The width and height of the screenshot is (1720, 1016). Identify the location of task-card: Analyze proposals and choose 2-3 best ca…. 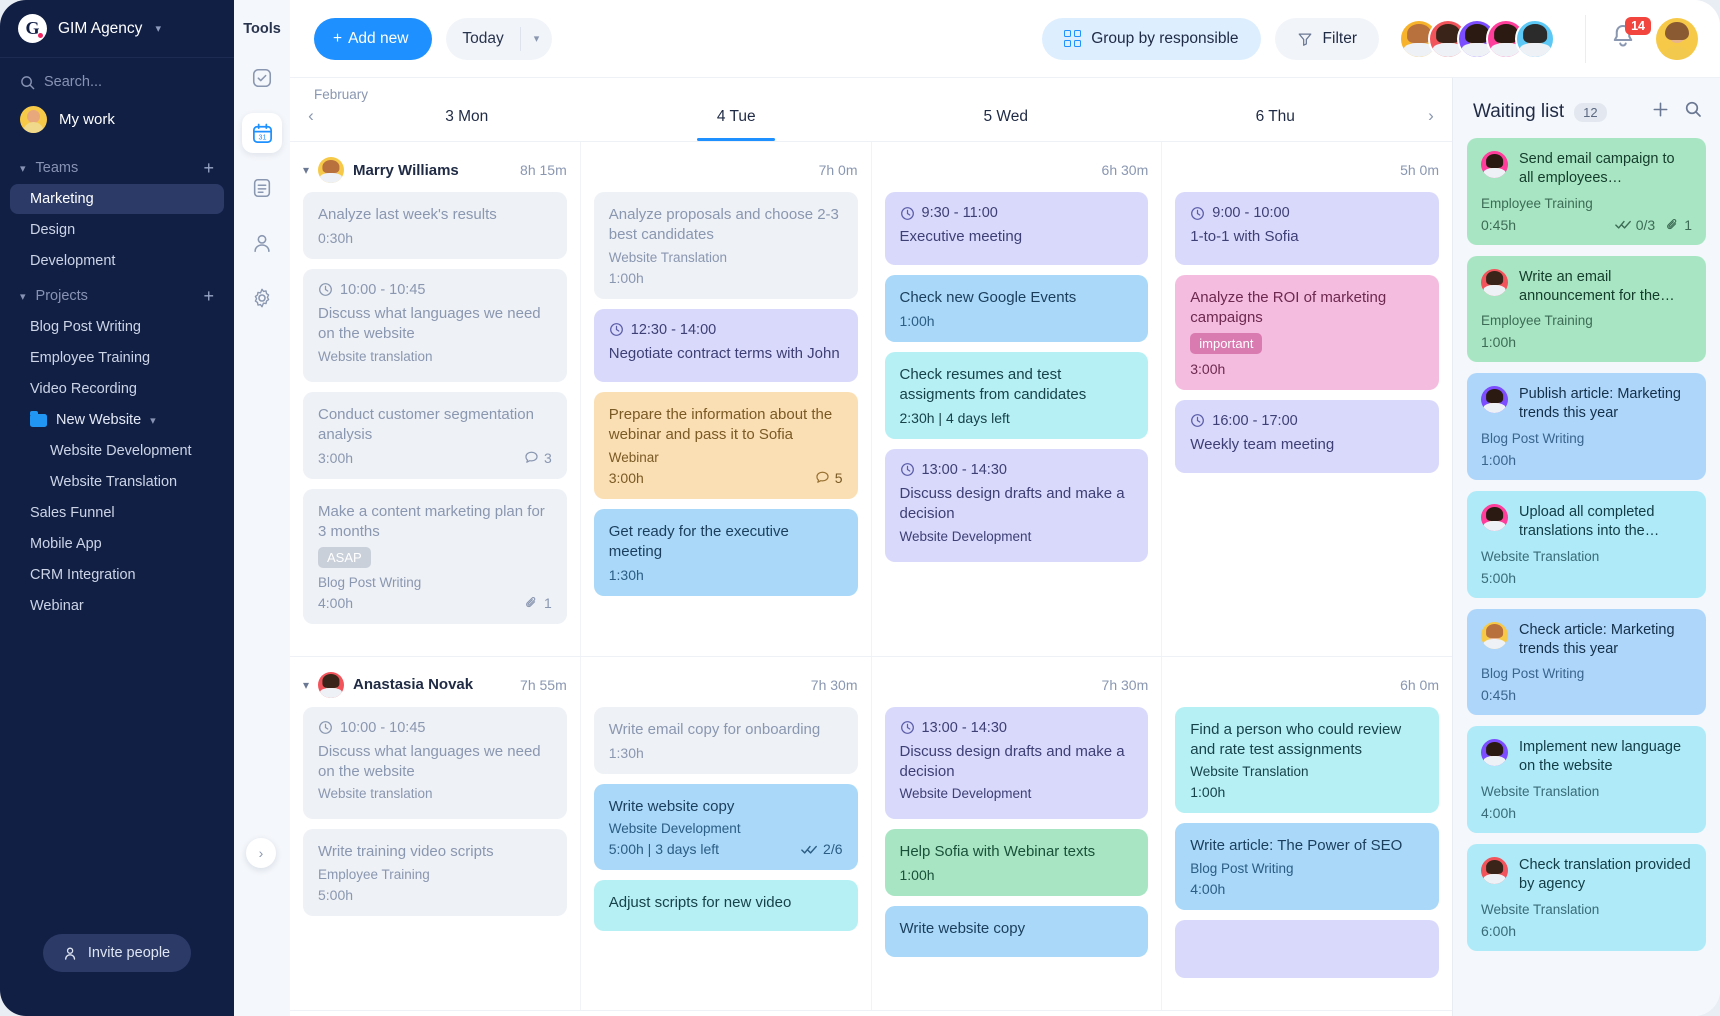
(725, 245).